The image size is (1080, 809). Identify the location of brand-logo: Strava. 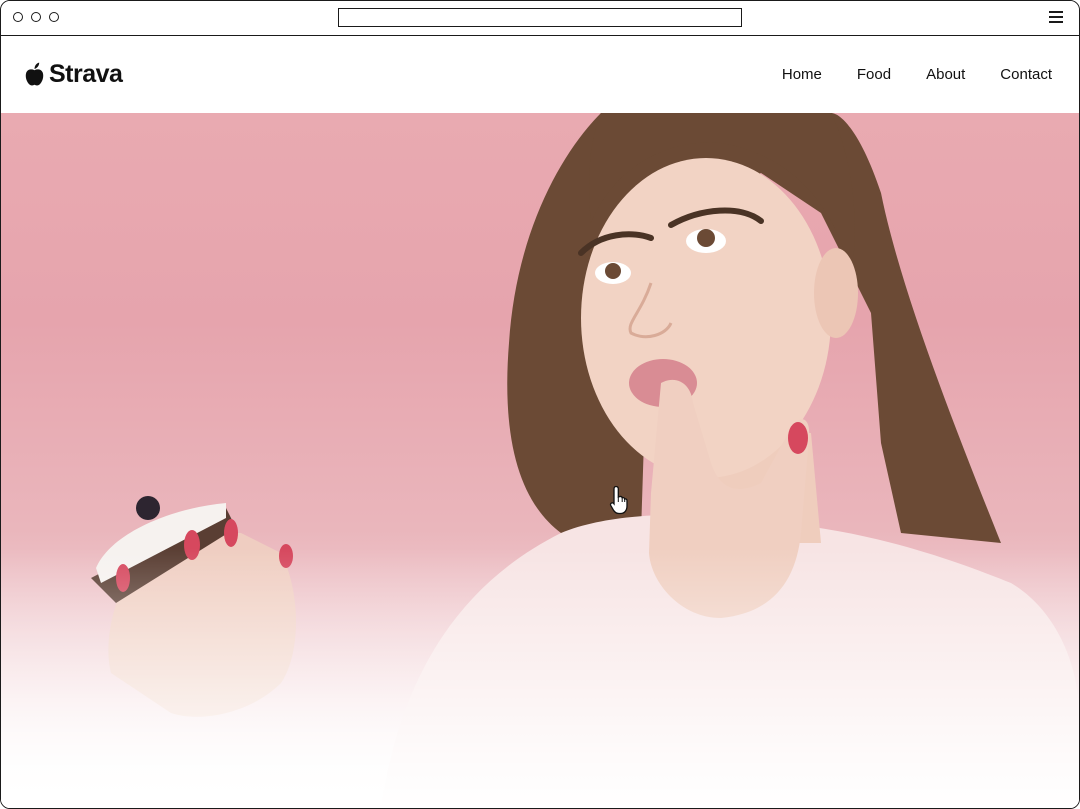
(74, 73).